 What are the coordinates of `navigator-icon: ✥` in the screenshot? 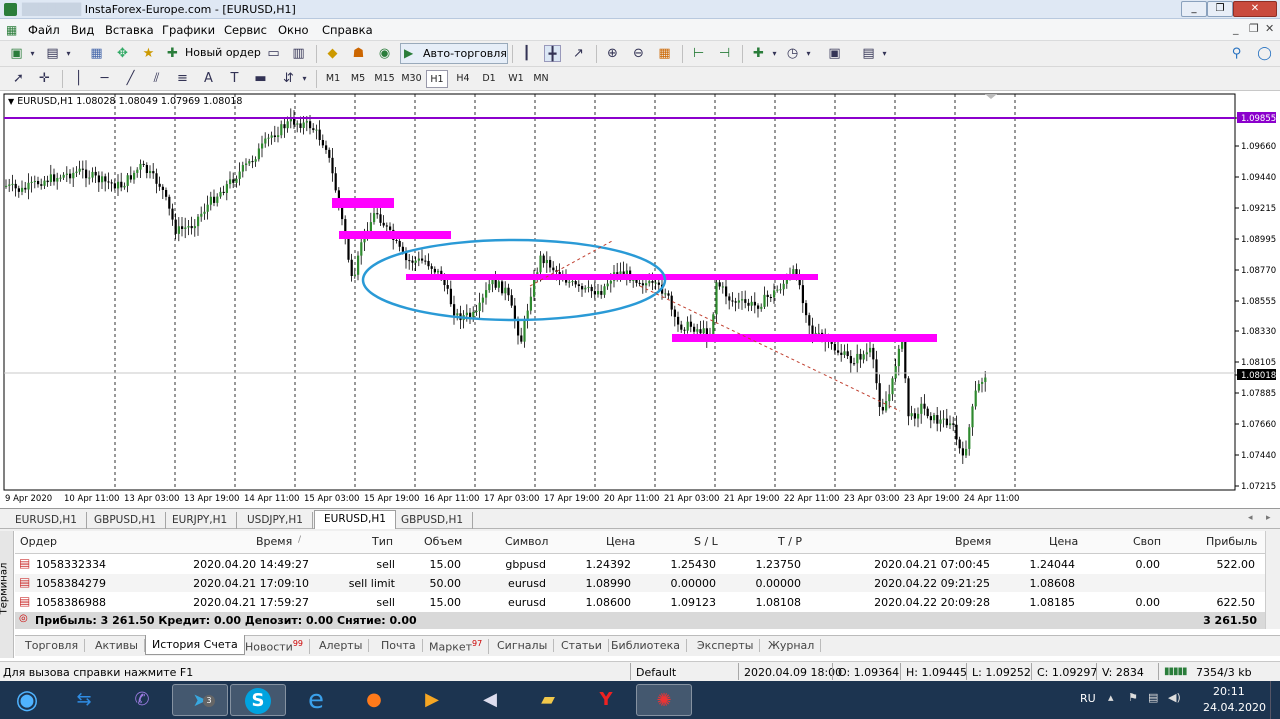 It's located at (122, 53).